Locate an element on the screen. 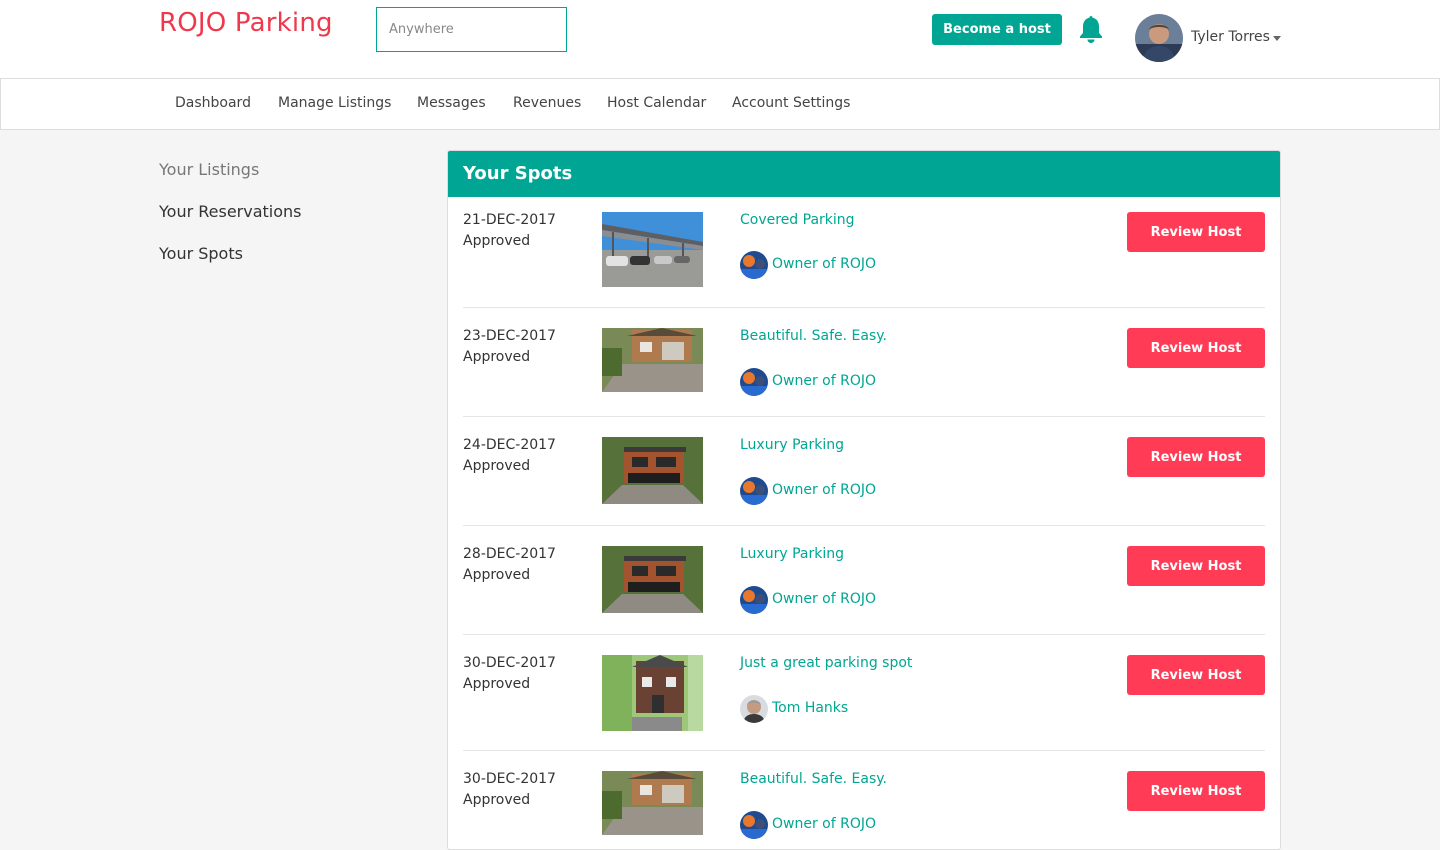 The height and width of the screenshot is (850, 1440). bell-icon is located at coordinates (1091, 29).